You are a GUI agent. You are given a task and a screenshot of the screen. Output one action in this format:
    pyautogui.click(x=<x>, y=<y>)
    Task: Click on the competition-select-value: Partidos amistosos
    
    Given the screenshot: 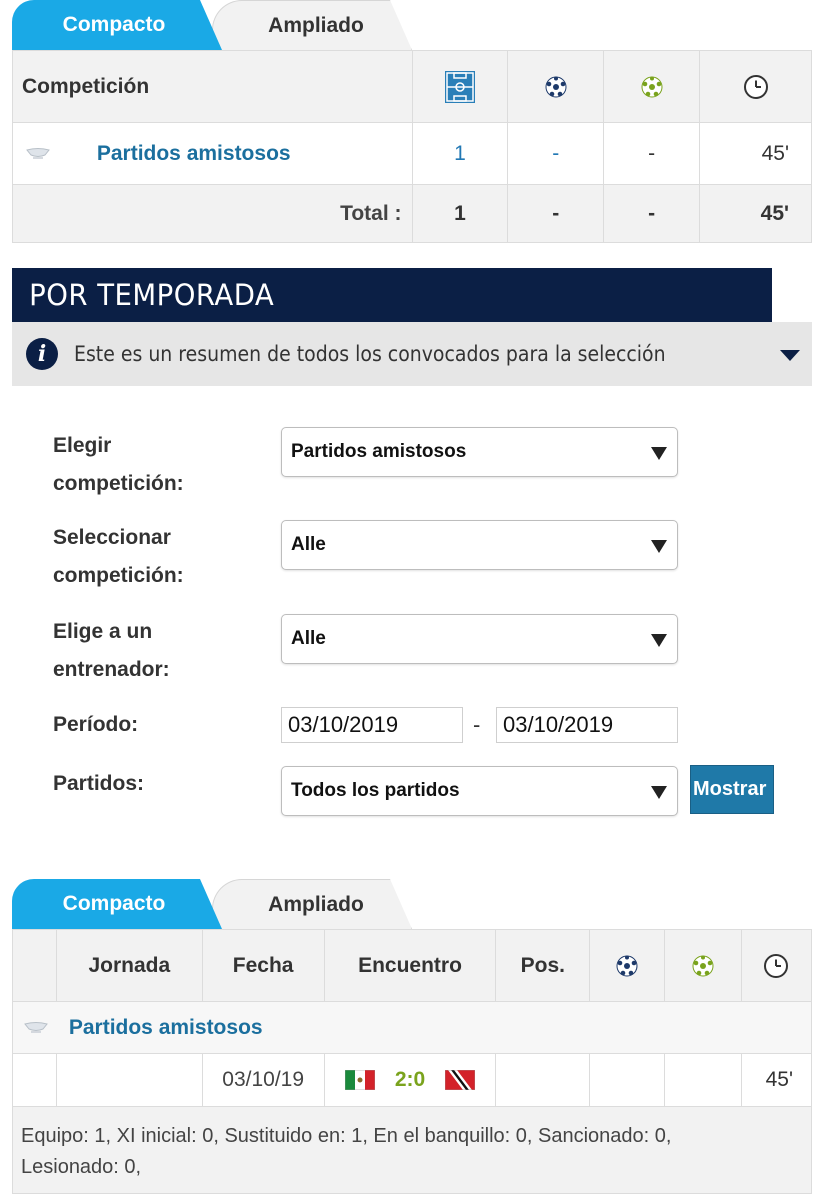 What is the action you would take?
    pyautogui.click(x=379, y=451)
    